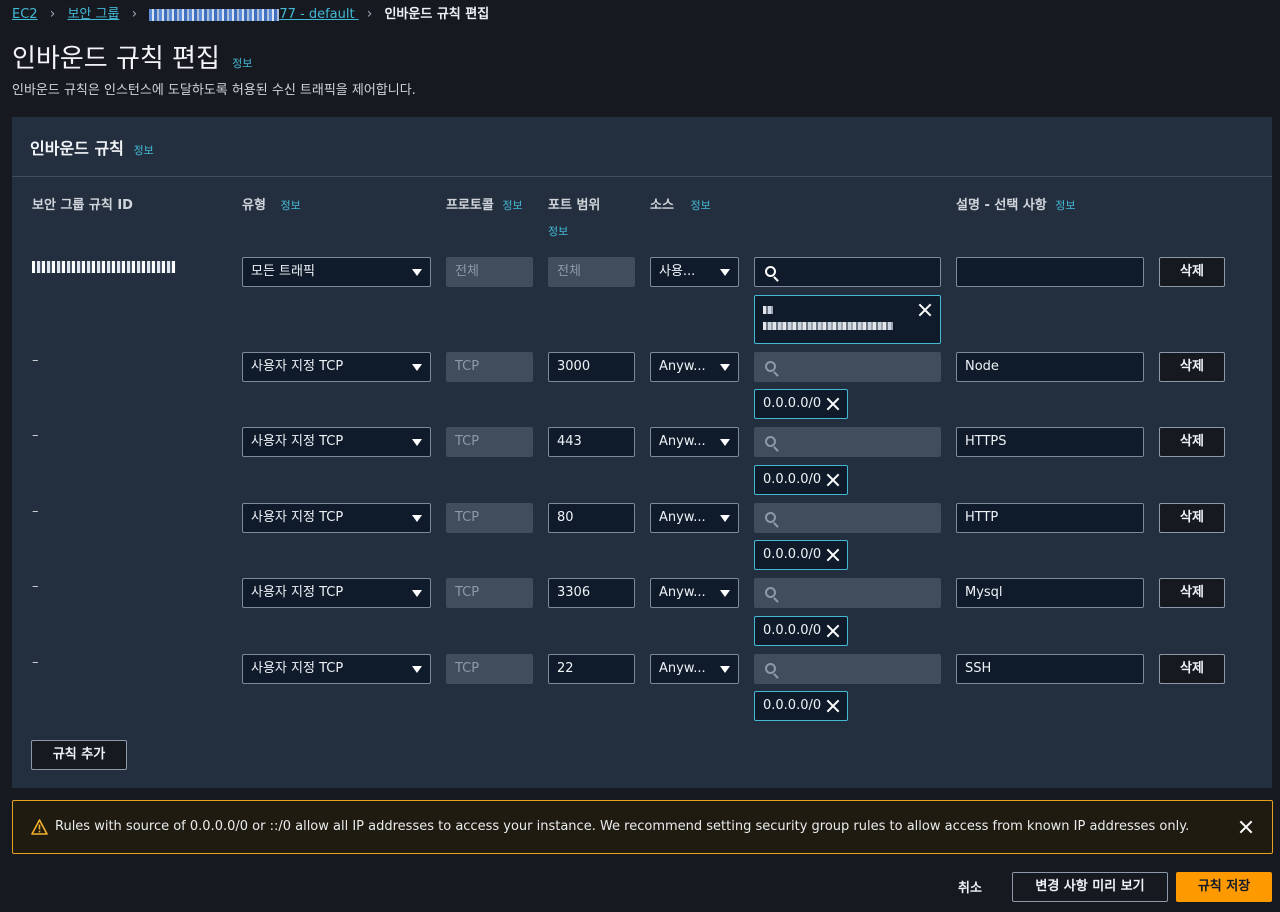  Describe the element at coordinates (93, 14) in the screenshot. I see `breadcrumb-security-groups: 보안 그룹` at that location.